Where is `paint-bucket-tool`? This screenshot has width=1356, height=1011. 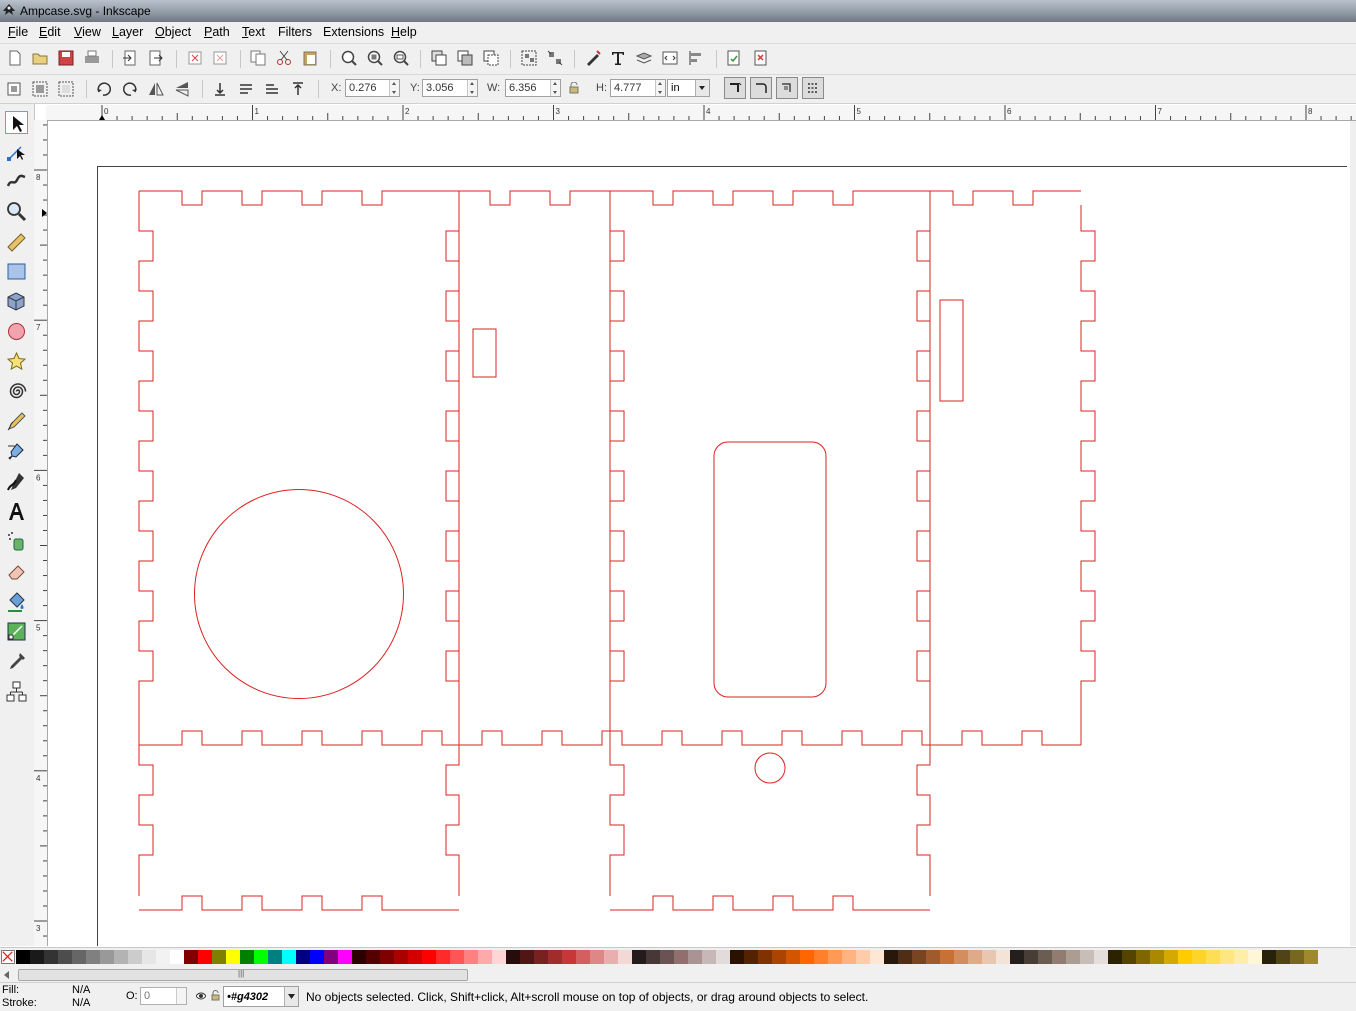
paint-bucket-tool is located at coordinates (16, 601).